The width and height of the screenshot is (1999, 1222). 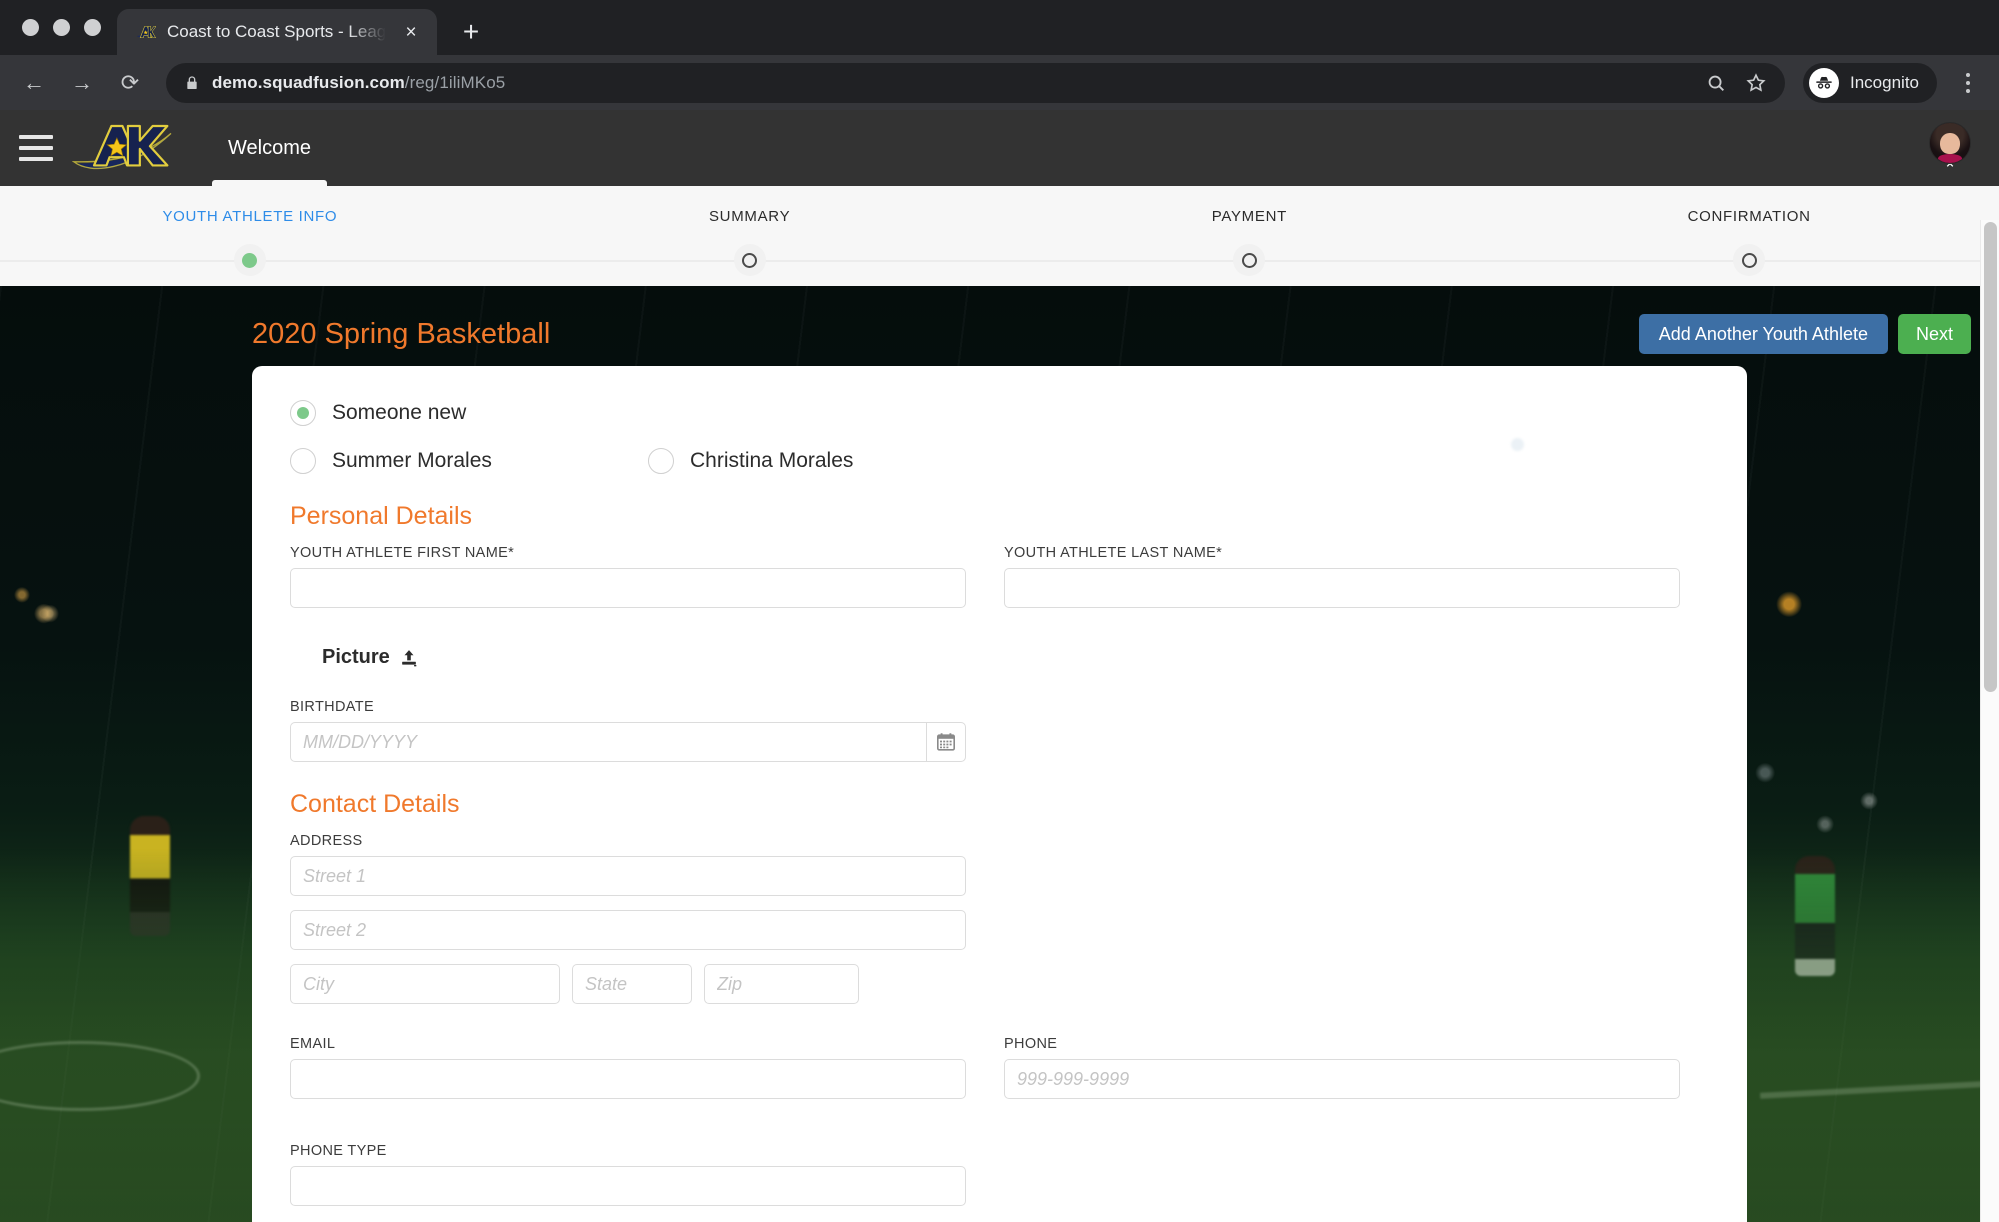 I want to click on page-title: 2020 Spring Basketball, so click(x=401, y=333).